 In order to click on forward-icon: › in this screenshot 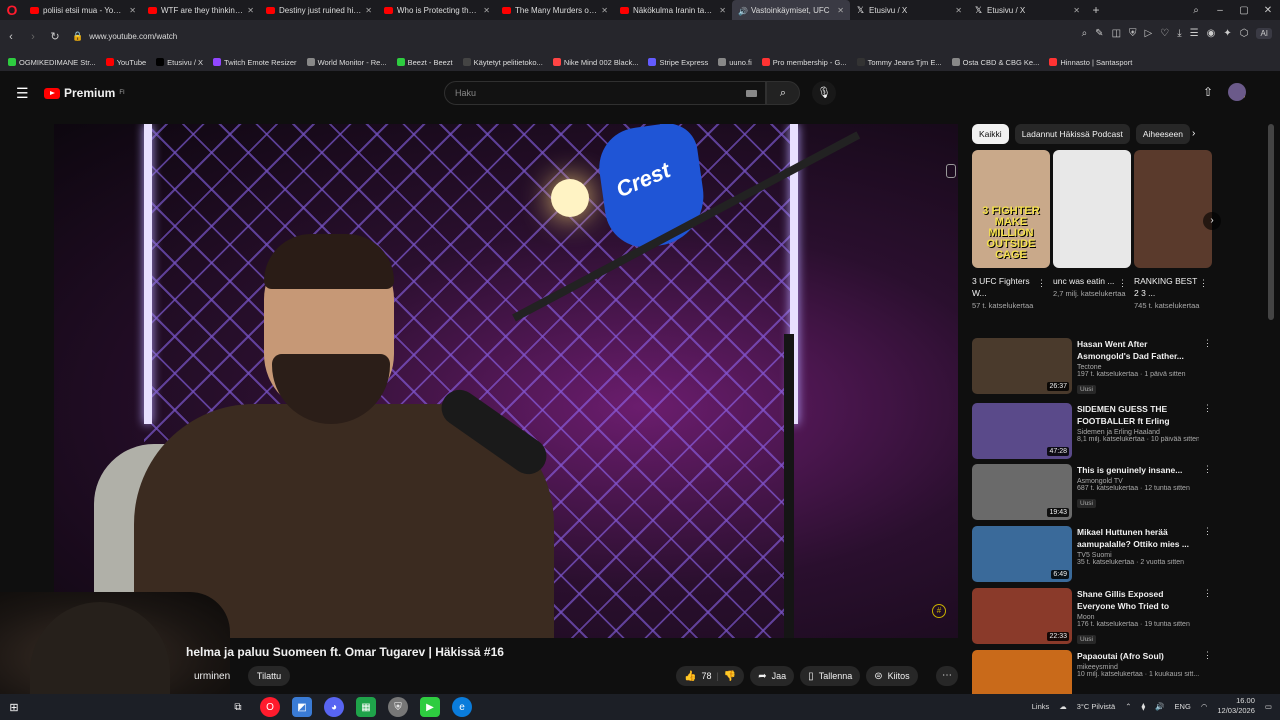, I will do `click(33, 37)`.